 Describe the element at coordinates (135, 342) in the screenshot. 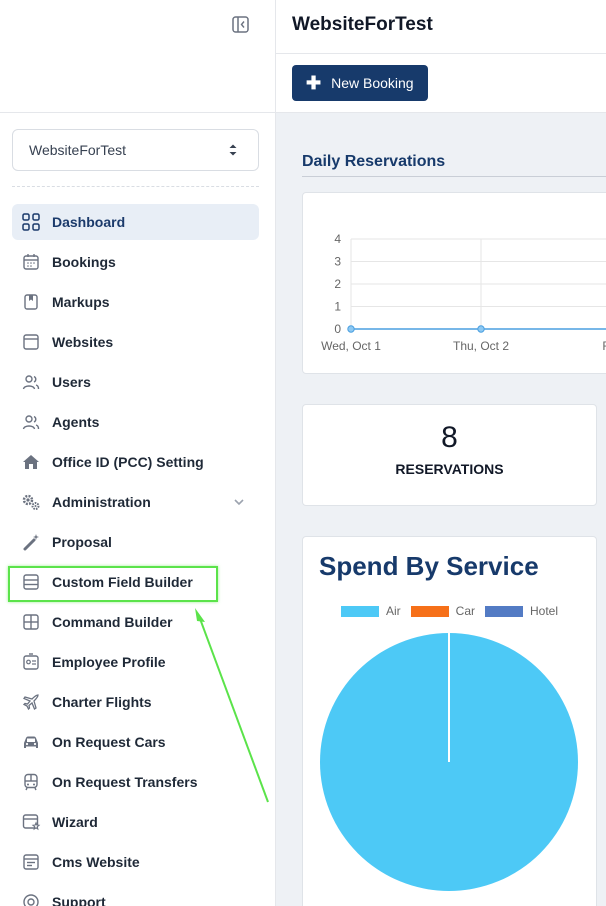

I see `sidebar-item-websites: Websites` at that location.